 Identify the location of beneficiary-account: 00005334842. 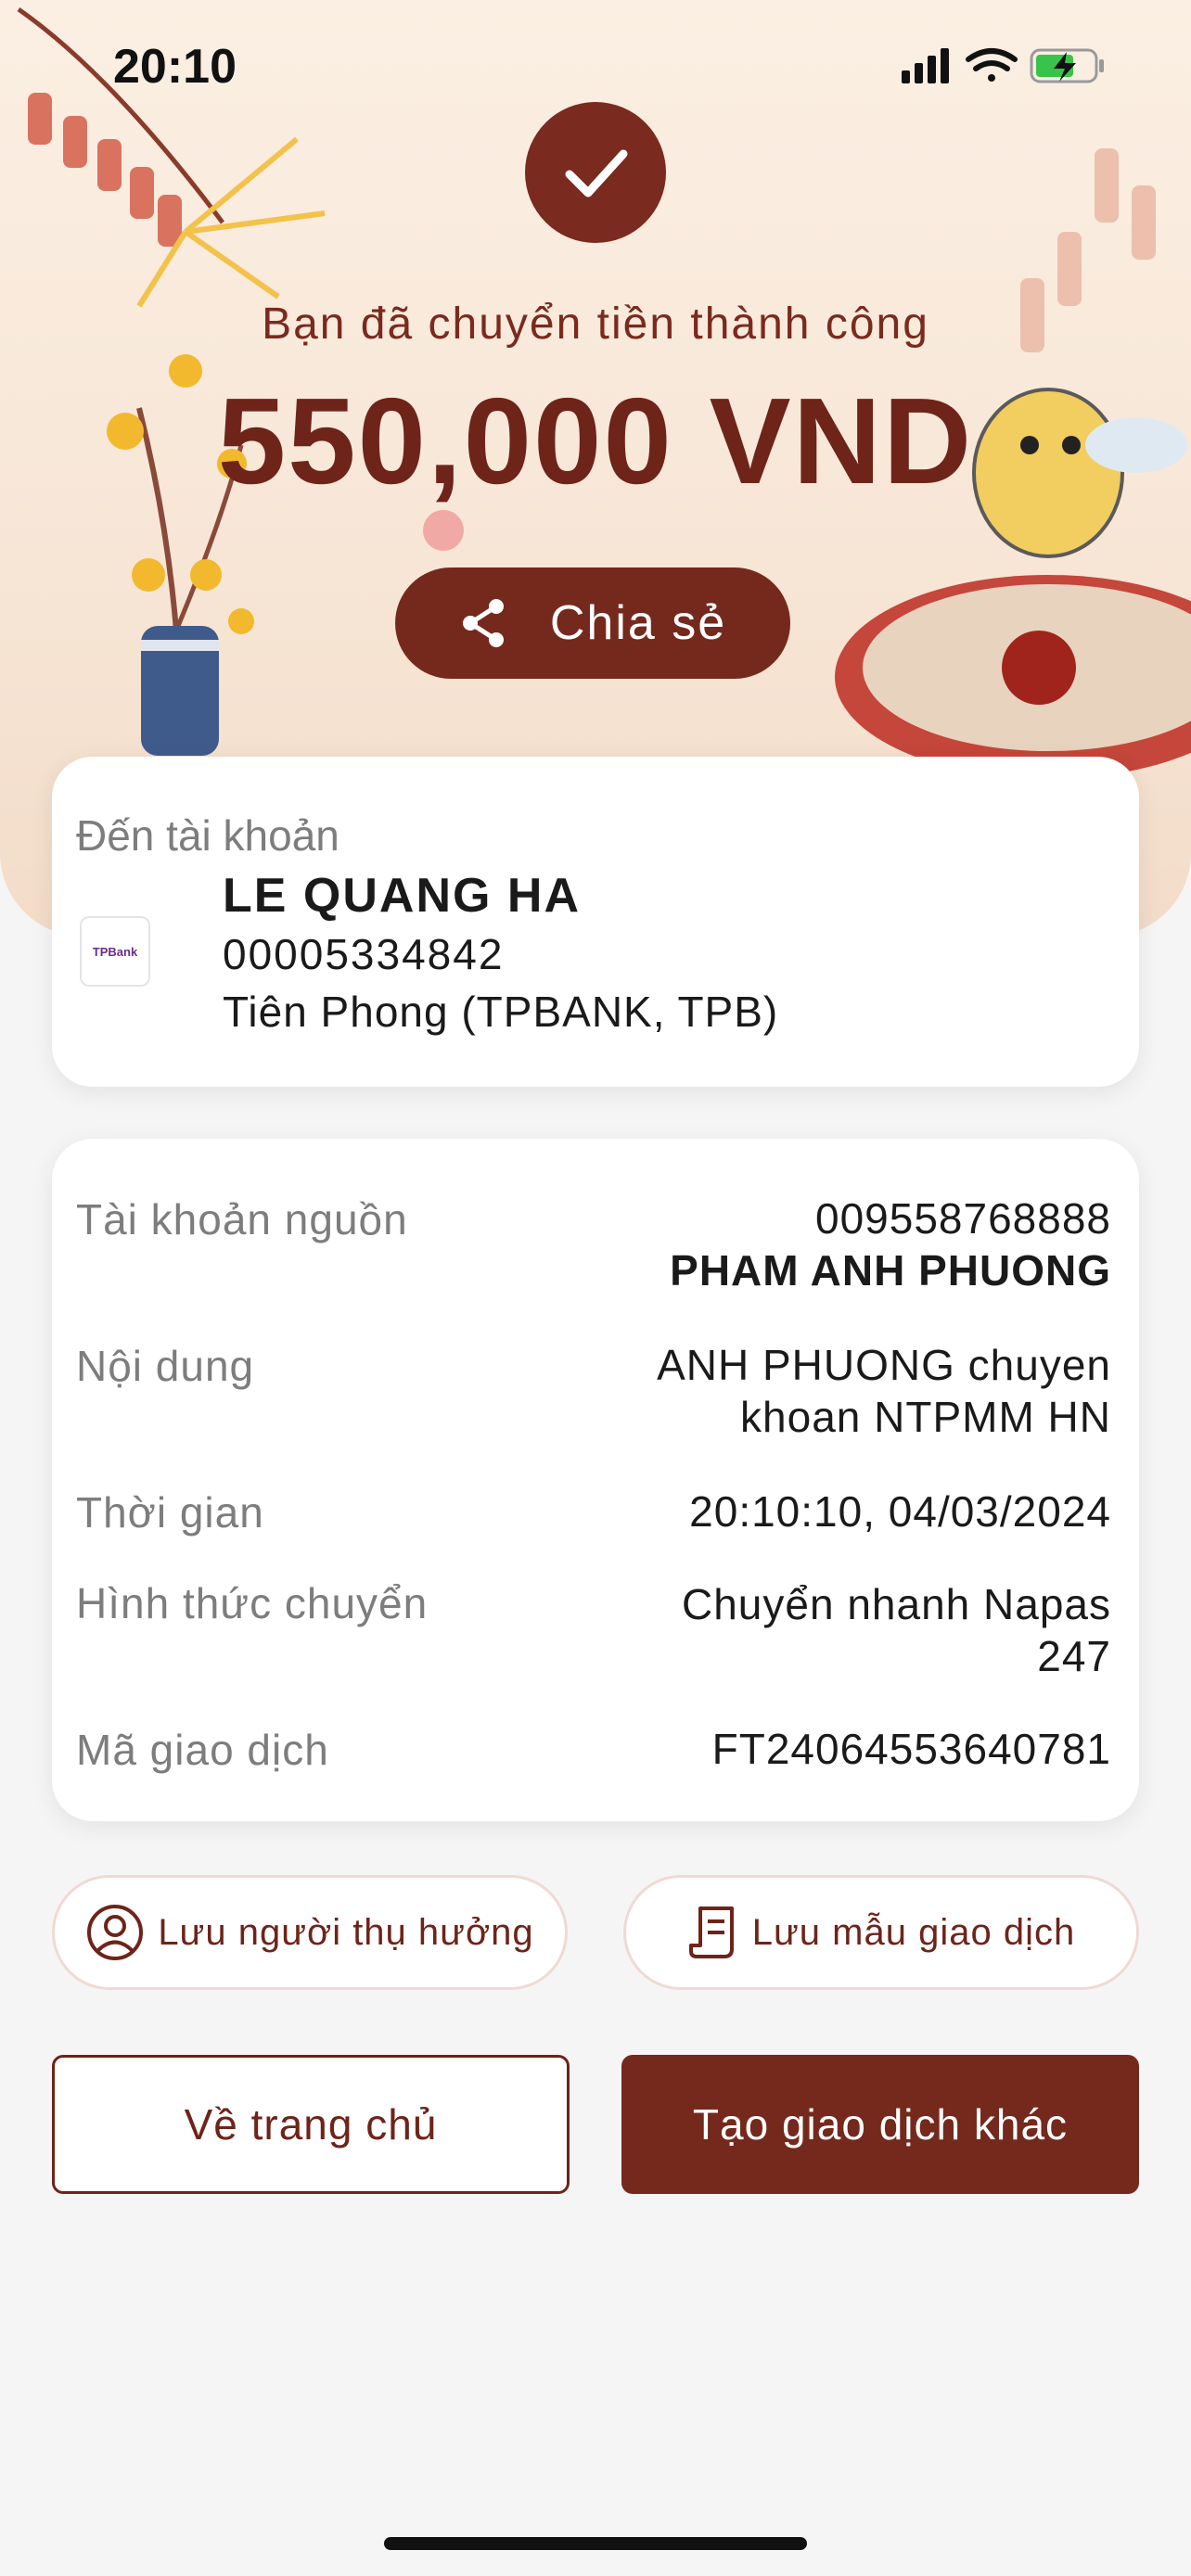
(364, 954).